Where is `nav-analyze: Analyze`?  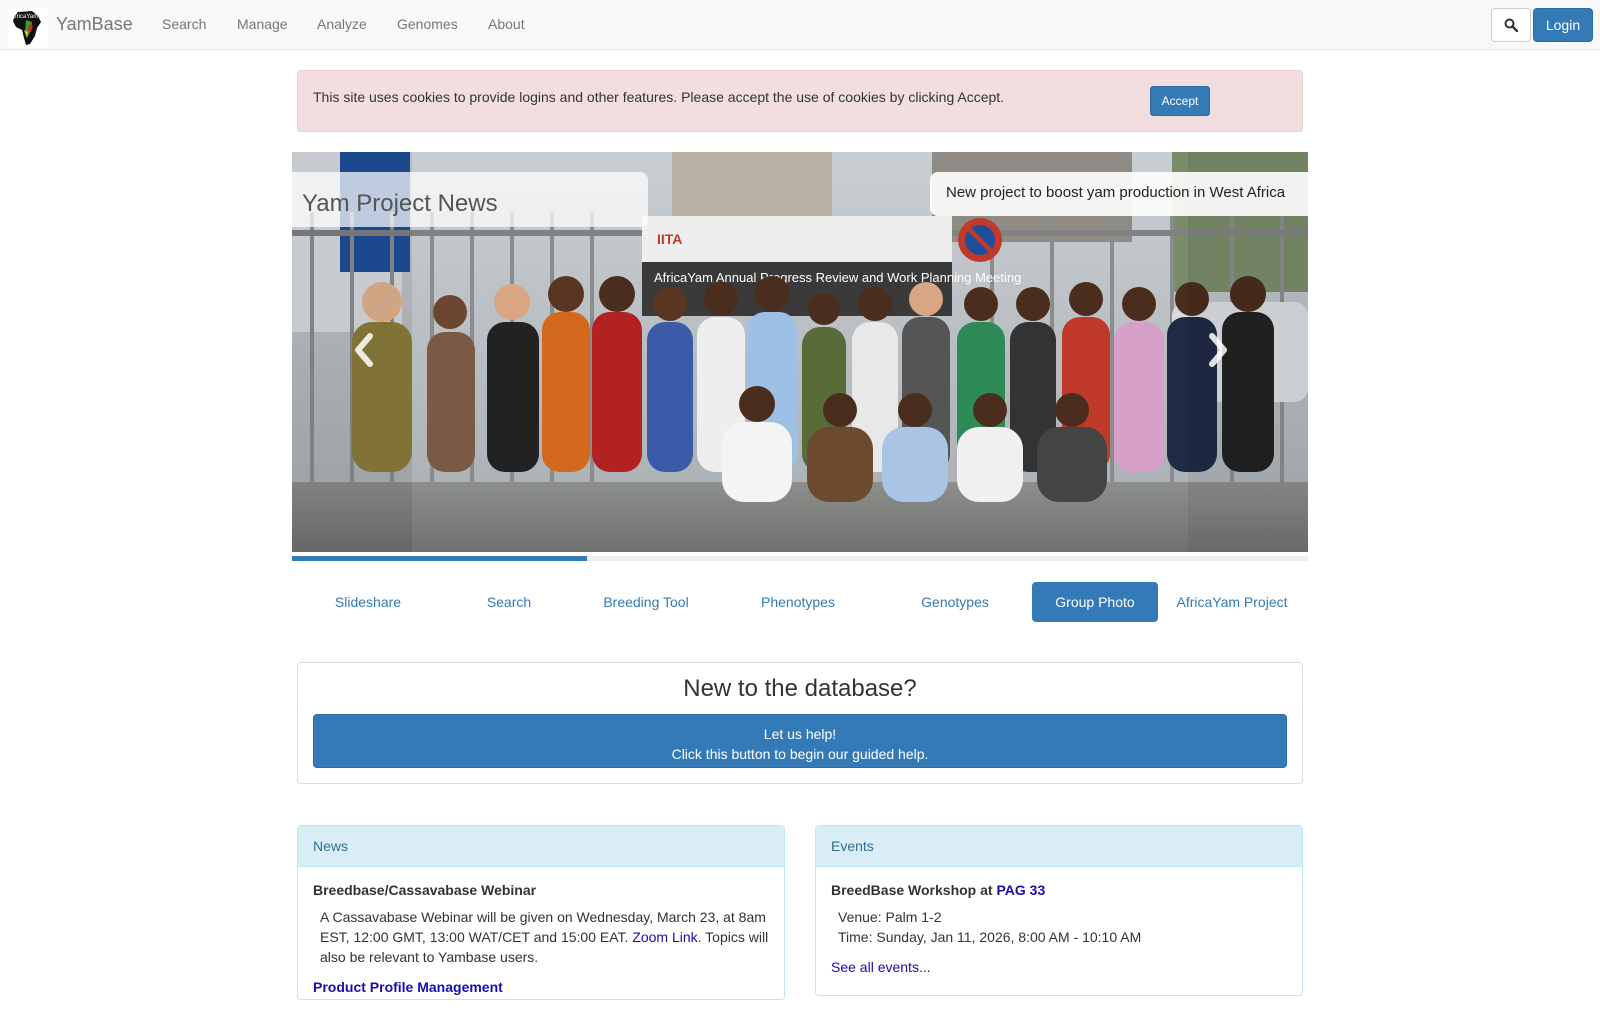 nav-analyze: Analyze is located at coordinates (342, 24).